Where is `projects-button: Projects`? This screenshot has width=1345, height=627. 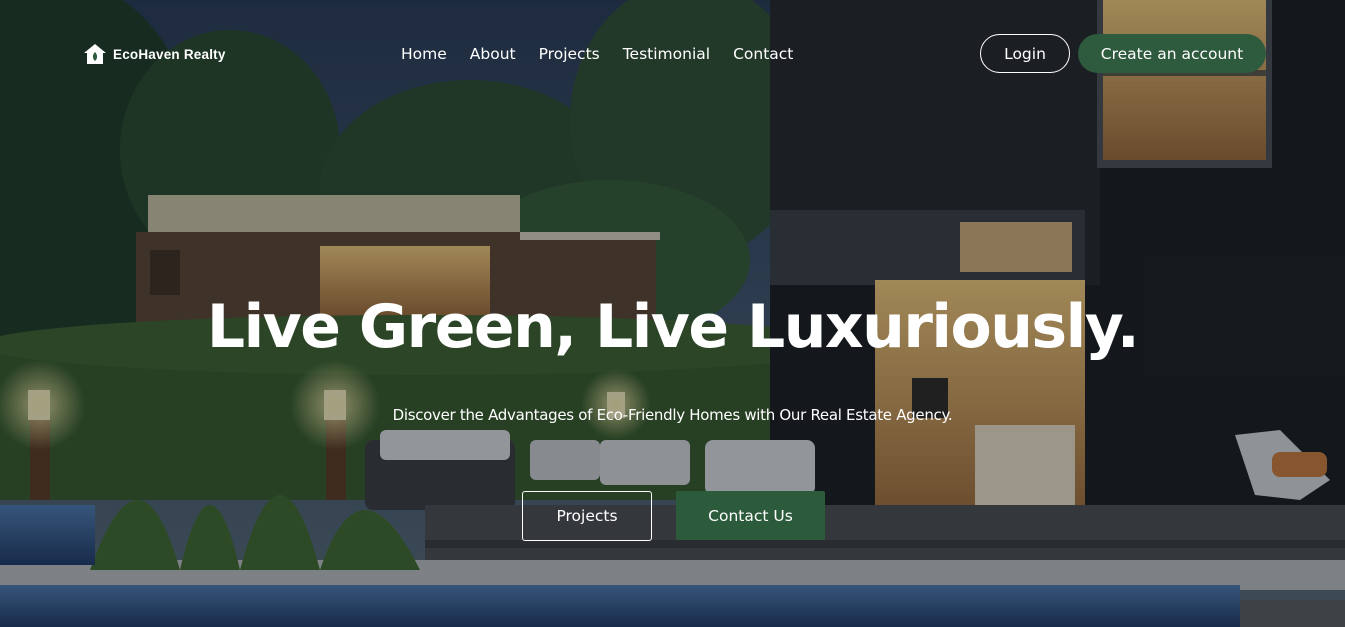 projects-button: Projects is located at coordinates (587, 516).